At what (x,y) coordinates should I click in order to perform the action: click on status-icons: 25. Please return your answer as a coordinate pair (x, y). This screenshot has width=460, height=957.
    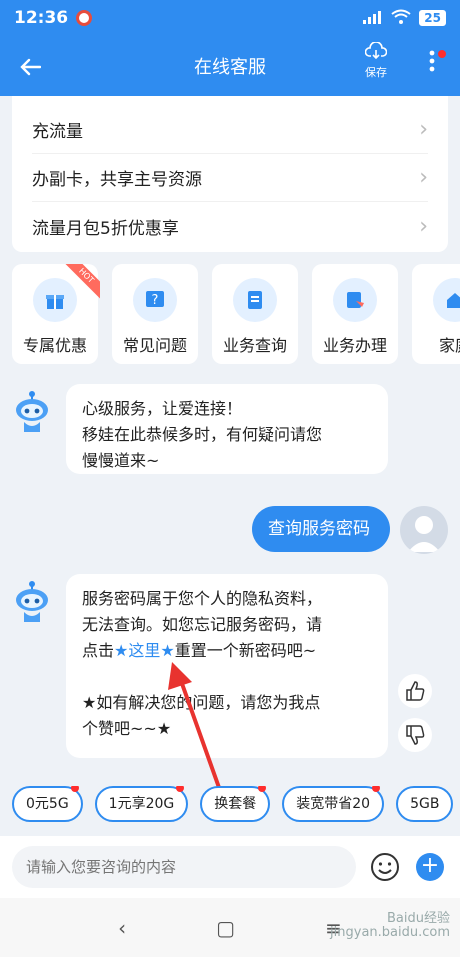
    Looking at the image, I should click on (404, 18).